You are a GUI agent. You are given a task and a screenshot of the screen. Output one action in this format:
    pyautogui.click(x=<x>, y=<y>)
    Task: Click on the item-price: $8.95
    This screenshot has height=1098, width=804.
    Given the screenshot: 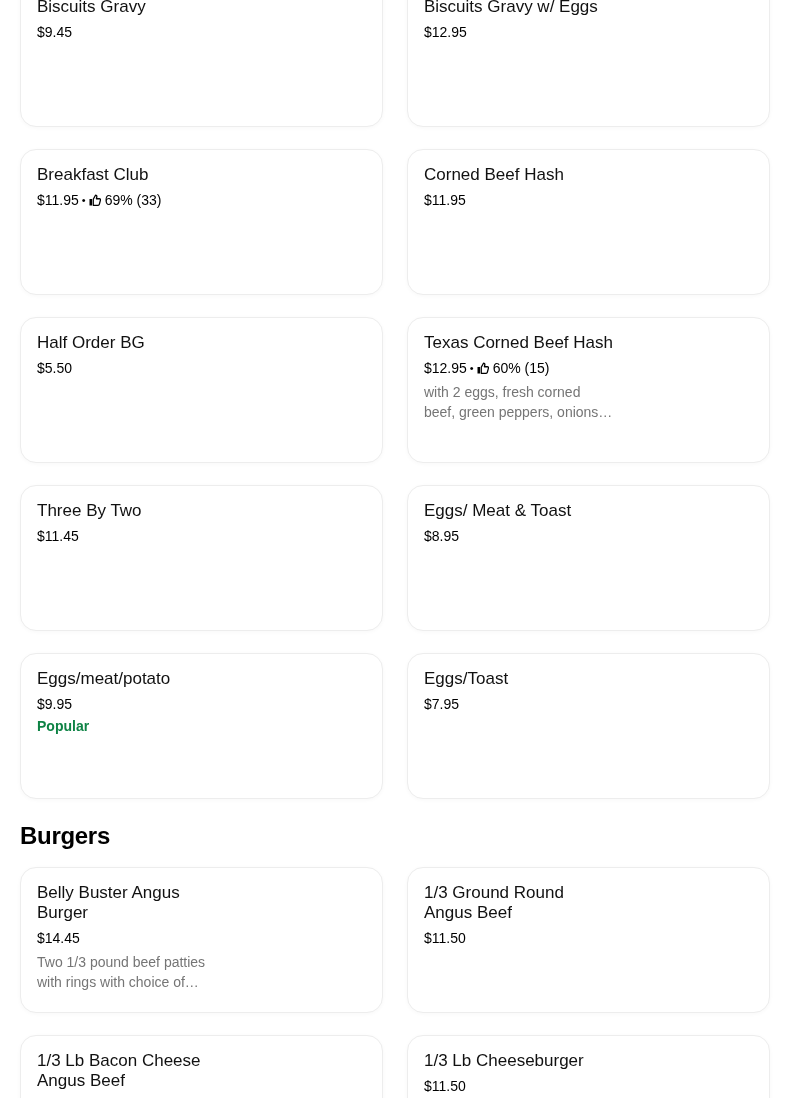 What is the action you would take?
    pyautogui.click(x=442, y=536)
    